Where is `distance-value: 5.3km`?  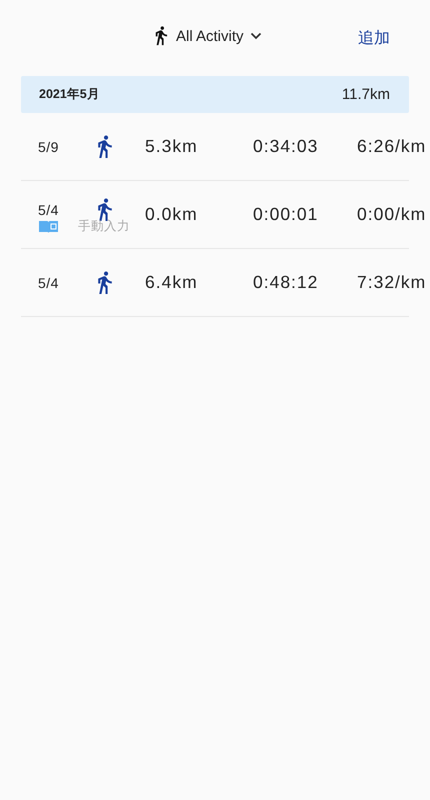
distance-value: 5.3km is located at coordinates (172, 146).